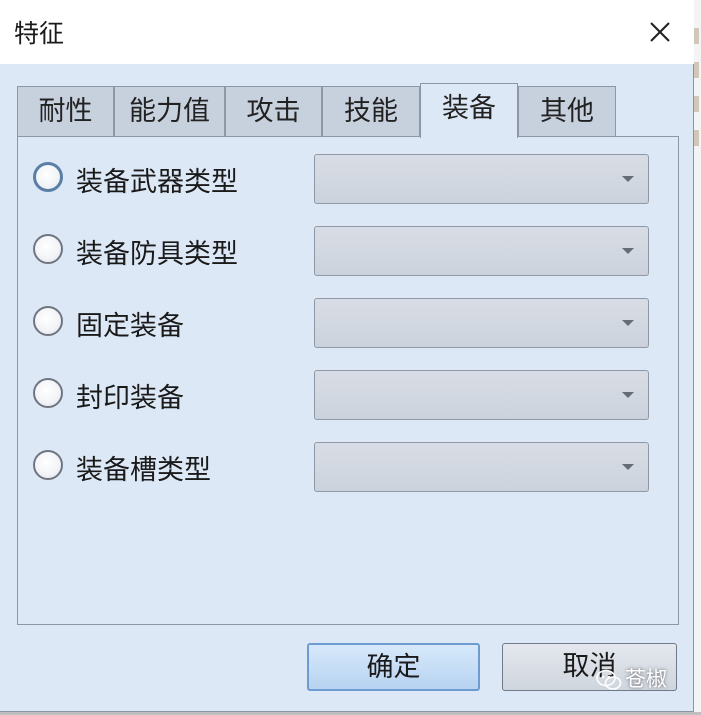 This screenshot has width=701, height=715. I want to click on option-row-sealed-equipment: 封印装备, so click(348, 395).